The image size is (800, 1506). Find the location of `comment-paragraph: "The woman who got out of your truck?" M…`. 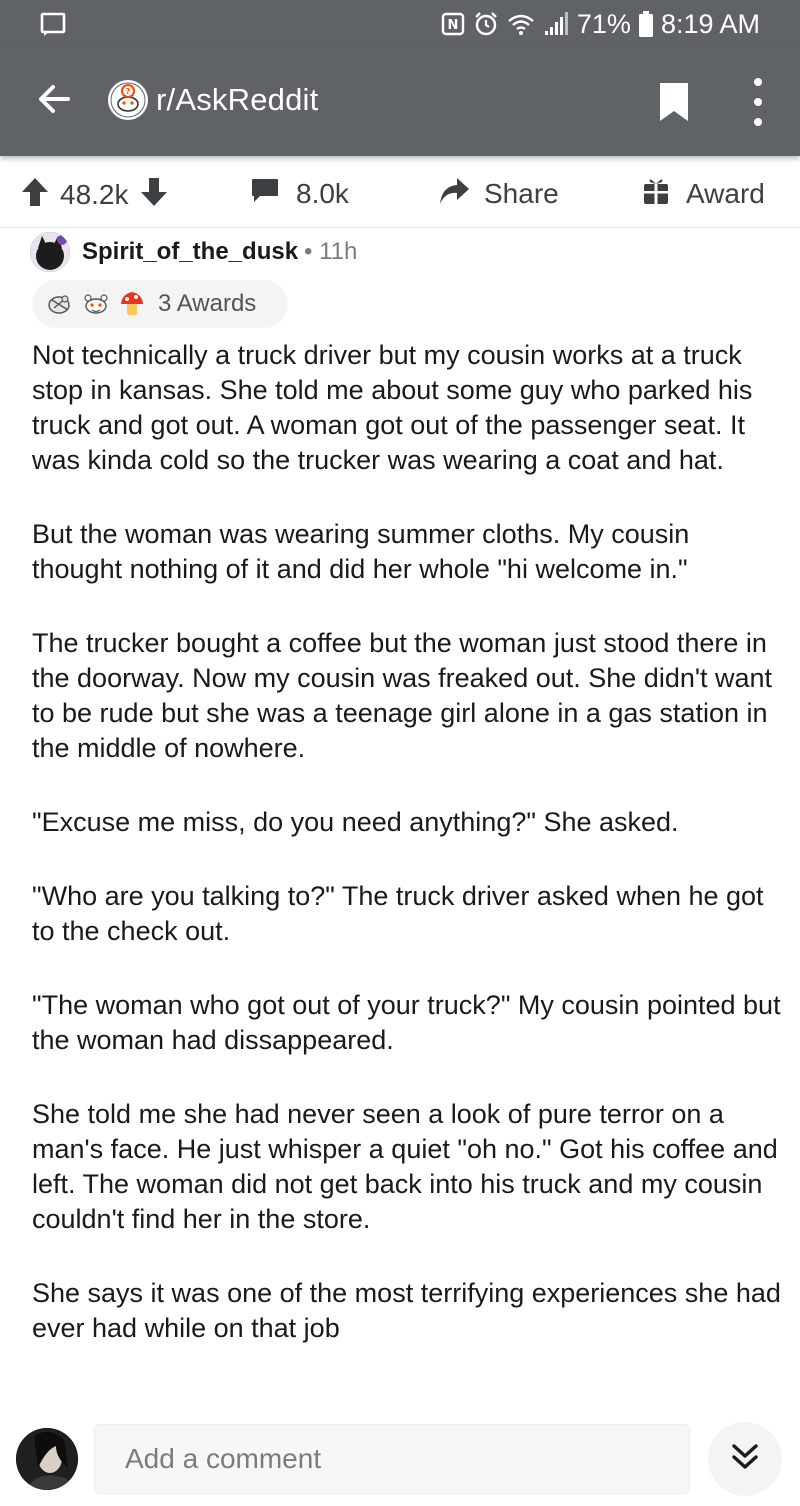

comment-paragraph: "The woman who got out of your truck?" M… is located at coordinates (406, 1022).